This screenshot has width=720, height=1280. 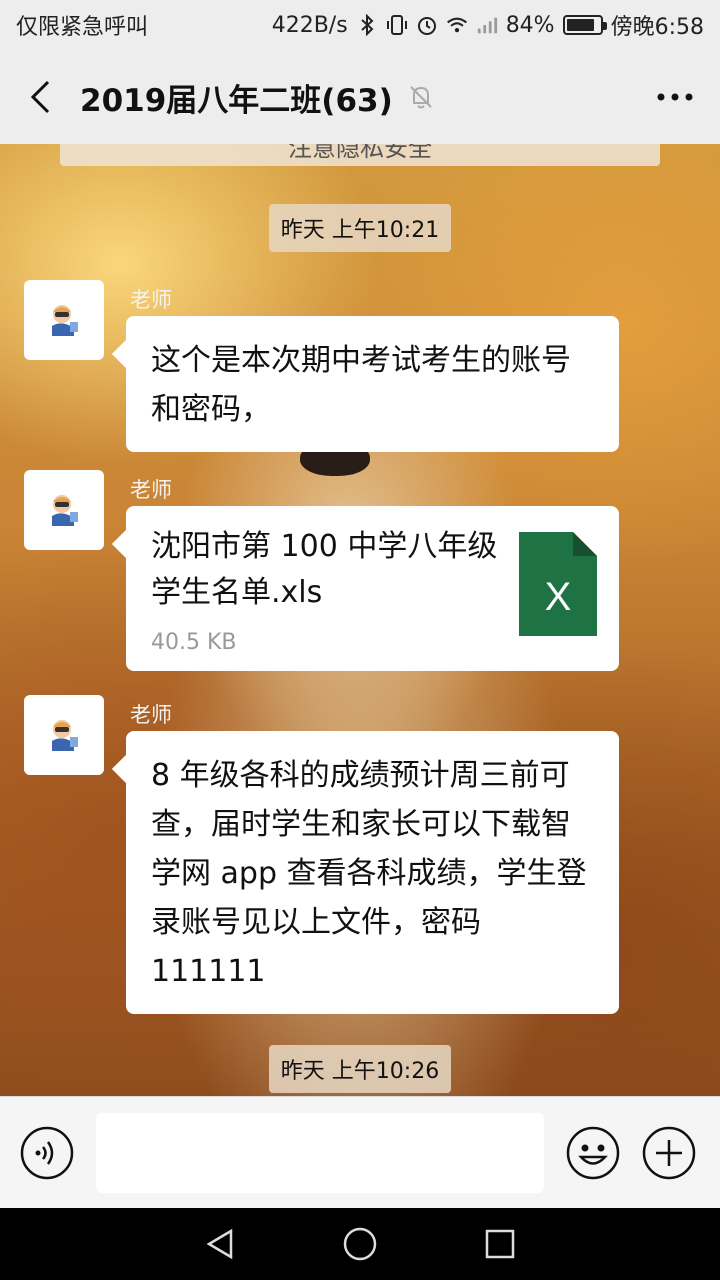 I want to click on timestamp: 昨天 上午10:21, so click(x=360, y=228).